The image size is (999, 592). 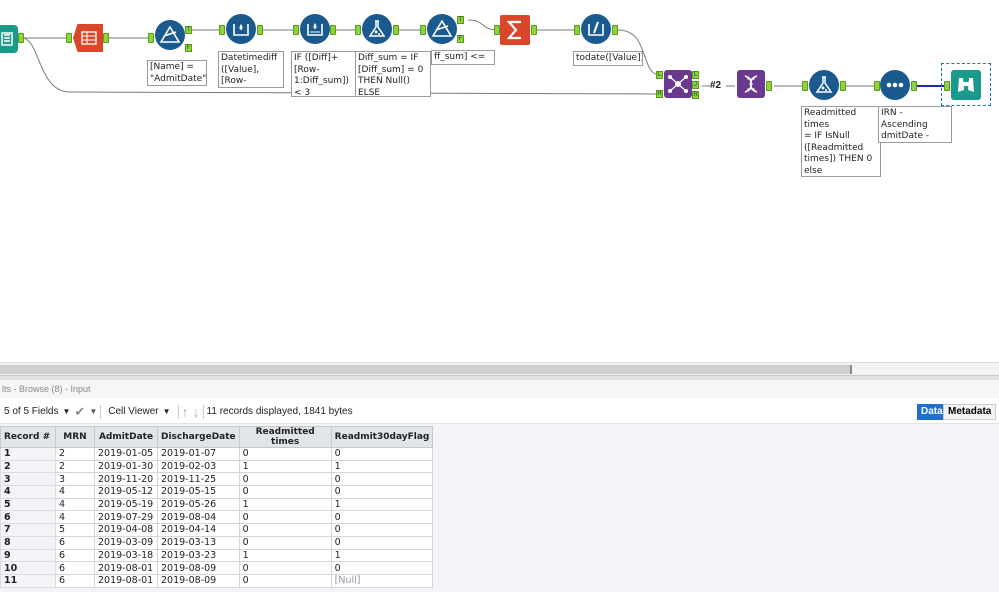 What do you see at coordinates (126, 504) in the screenshot?
I see `table-cell: 2019-05-19` at bounding box center [126, 504].